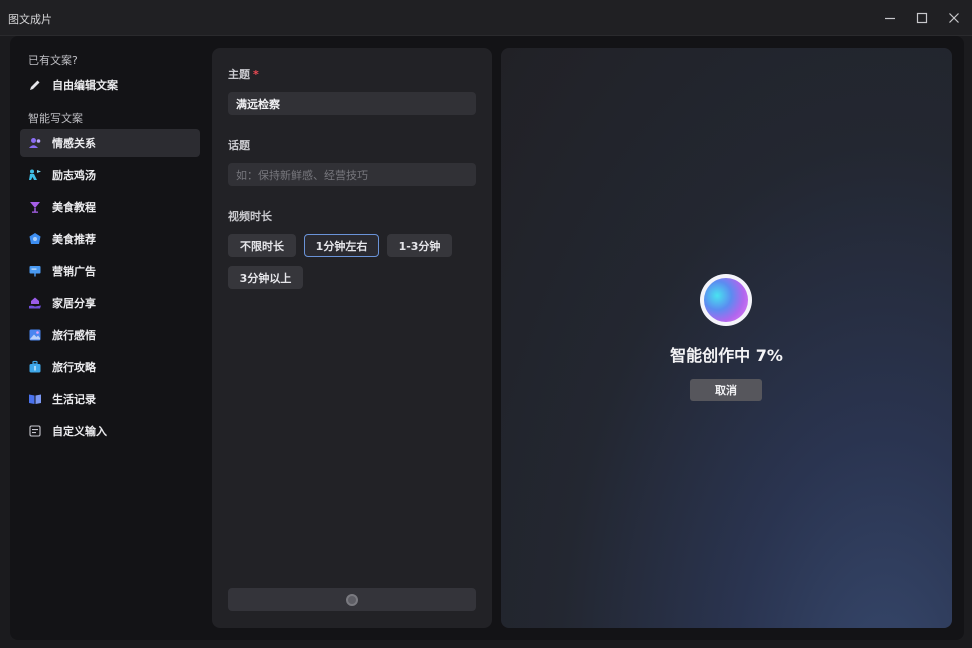  I want to click on food-badge-icon, so click(35, 239).